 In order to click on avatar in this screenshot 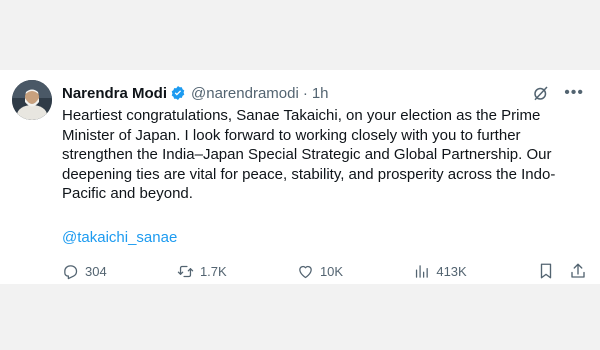, I will do `click(32, 100)`.